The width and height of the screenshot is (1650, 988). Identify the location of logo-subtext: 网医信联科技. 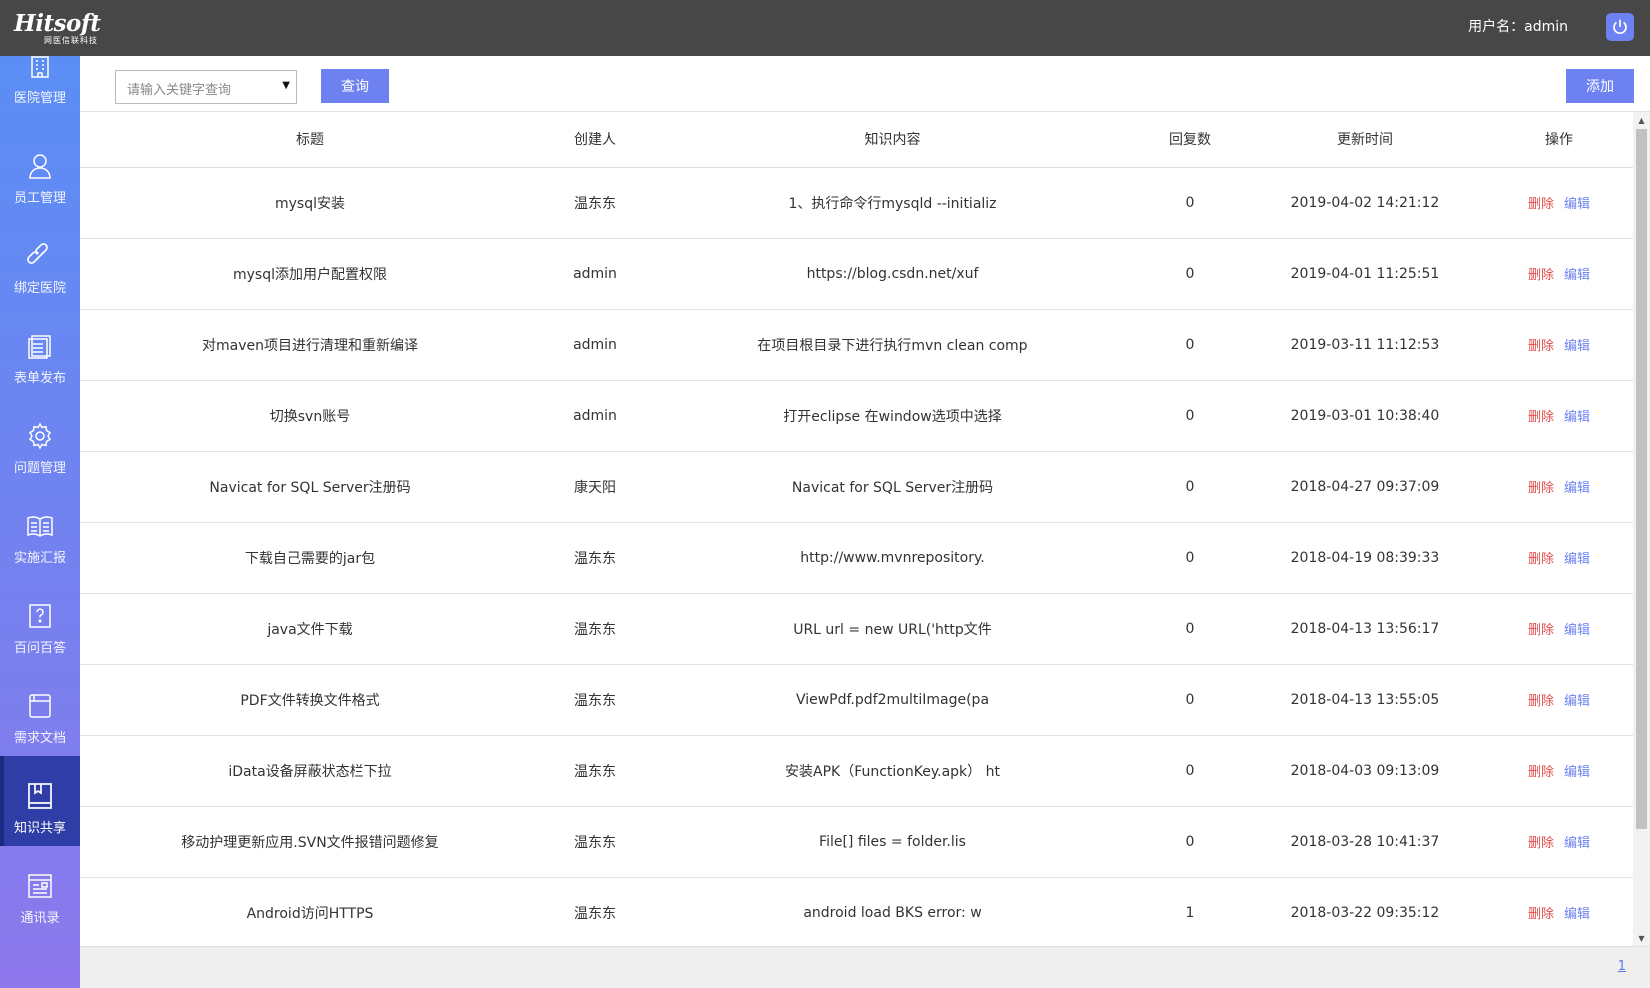
(71, 40).